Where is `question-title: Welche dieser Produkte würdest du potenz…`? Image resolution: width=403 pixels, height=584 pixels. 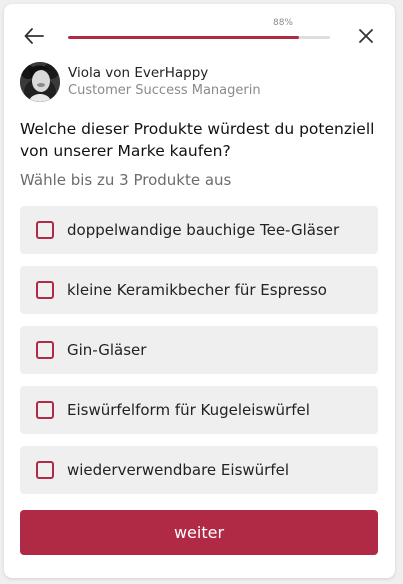 question-title: Welche dieser Produkte würdest du potenz… is located at coordinates (197, 140).